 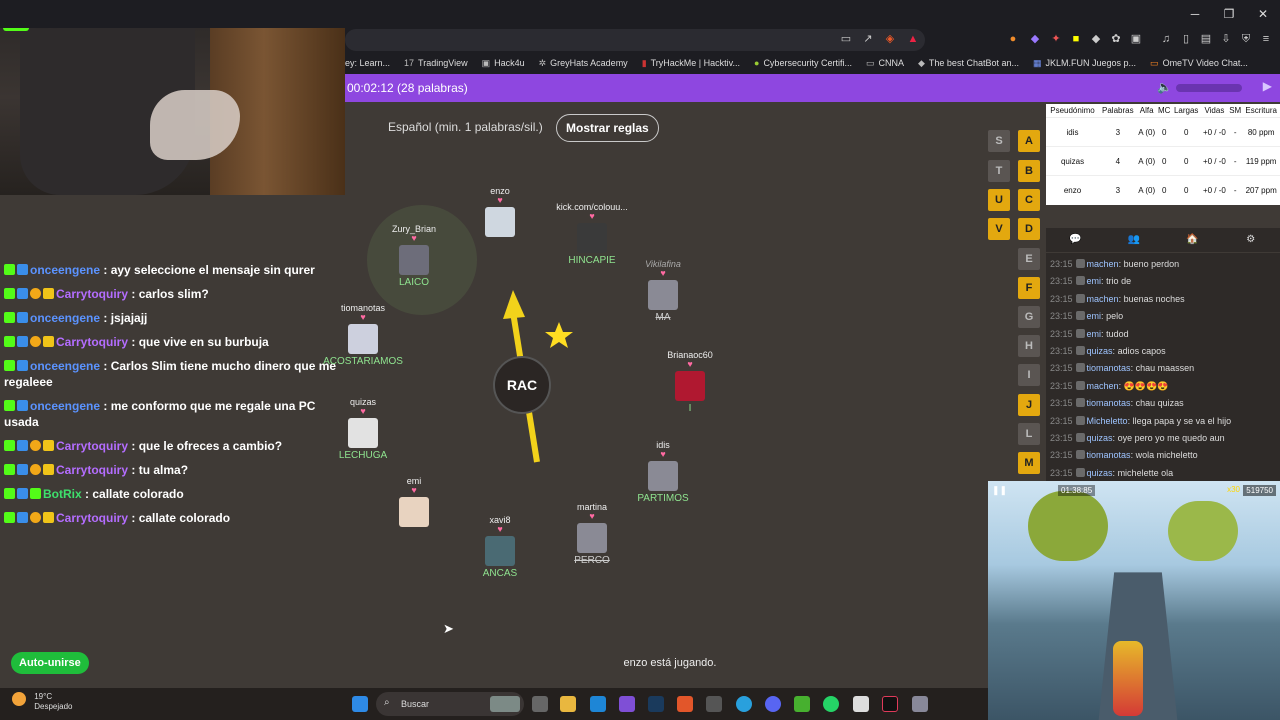 What do you see at coordinates (1186, 39) in the screenshot?
I see `sidebar-icon: ▯` at bounding box center [1186, 39].